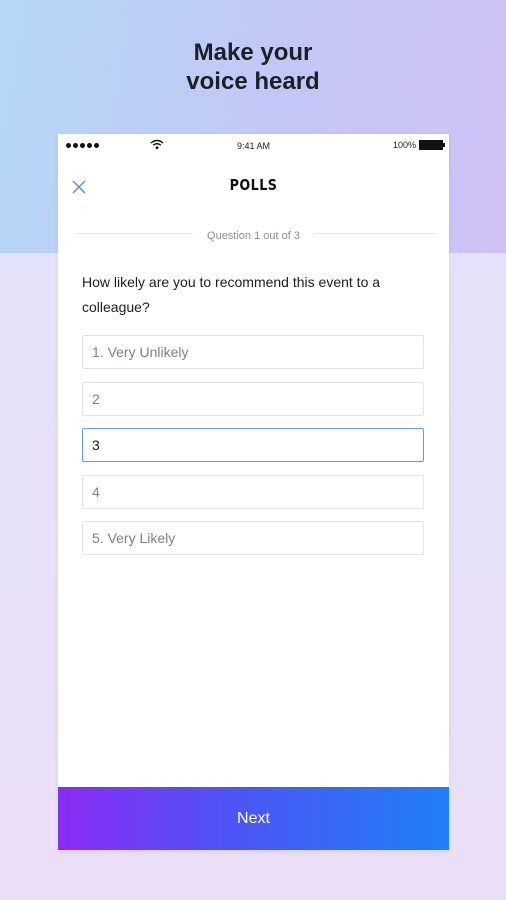  Describe the element at coordinates (253, 352) in the screenshot. I see `option-1: 1. Very Unlikely` at that location.